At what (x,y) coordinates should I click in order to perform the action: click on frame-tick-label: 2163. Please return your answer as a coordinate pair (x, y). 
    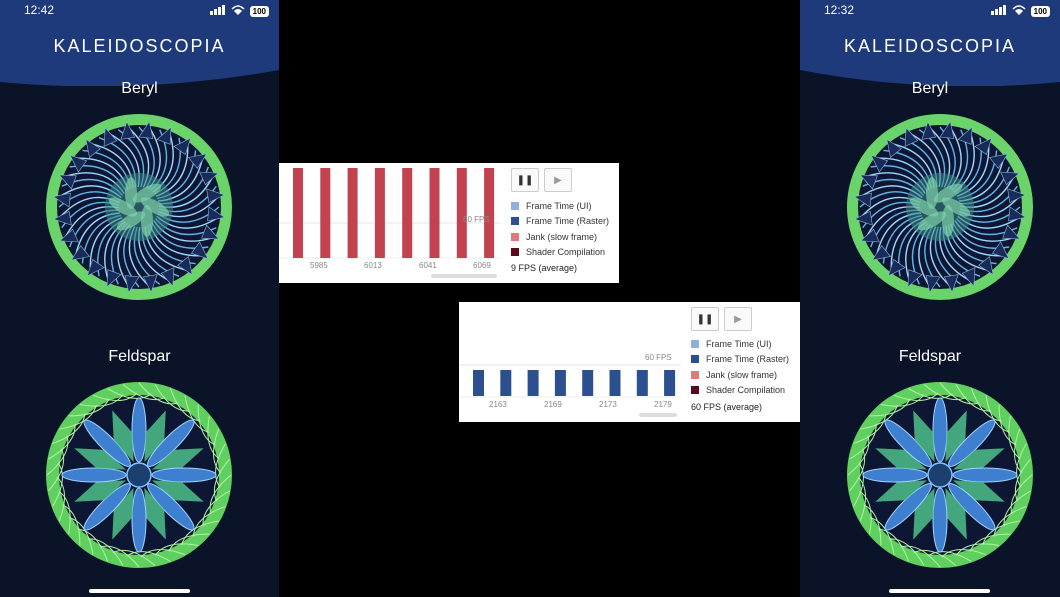
    Looking at the image, I should click on (498, 404).